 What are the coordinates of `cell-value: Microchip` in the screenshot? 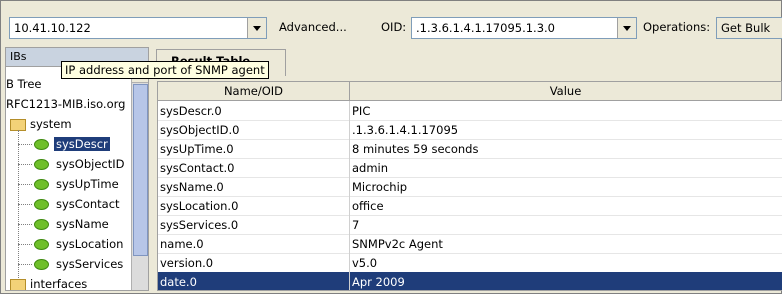 It's located at (380, 187).